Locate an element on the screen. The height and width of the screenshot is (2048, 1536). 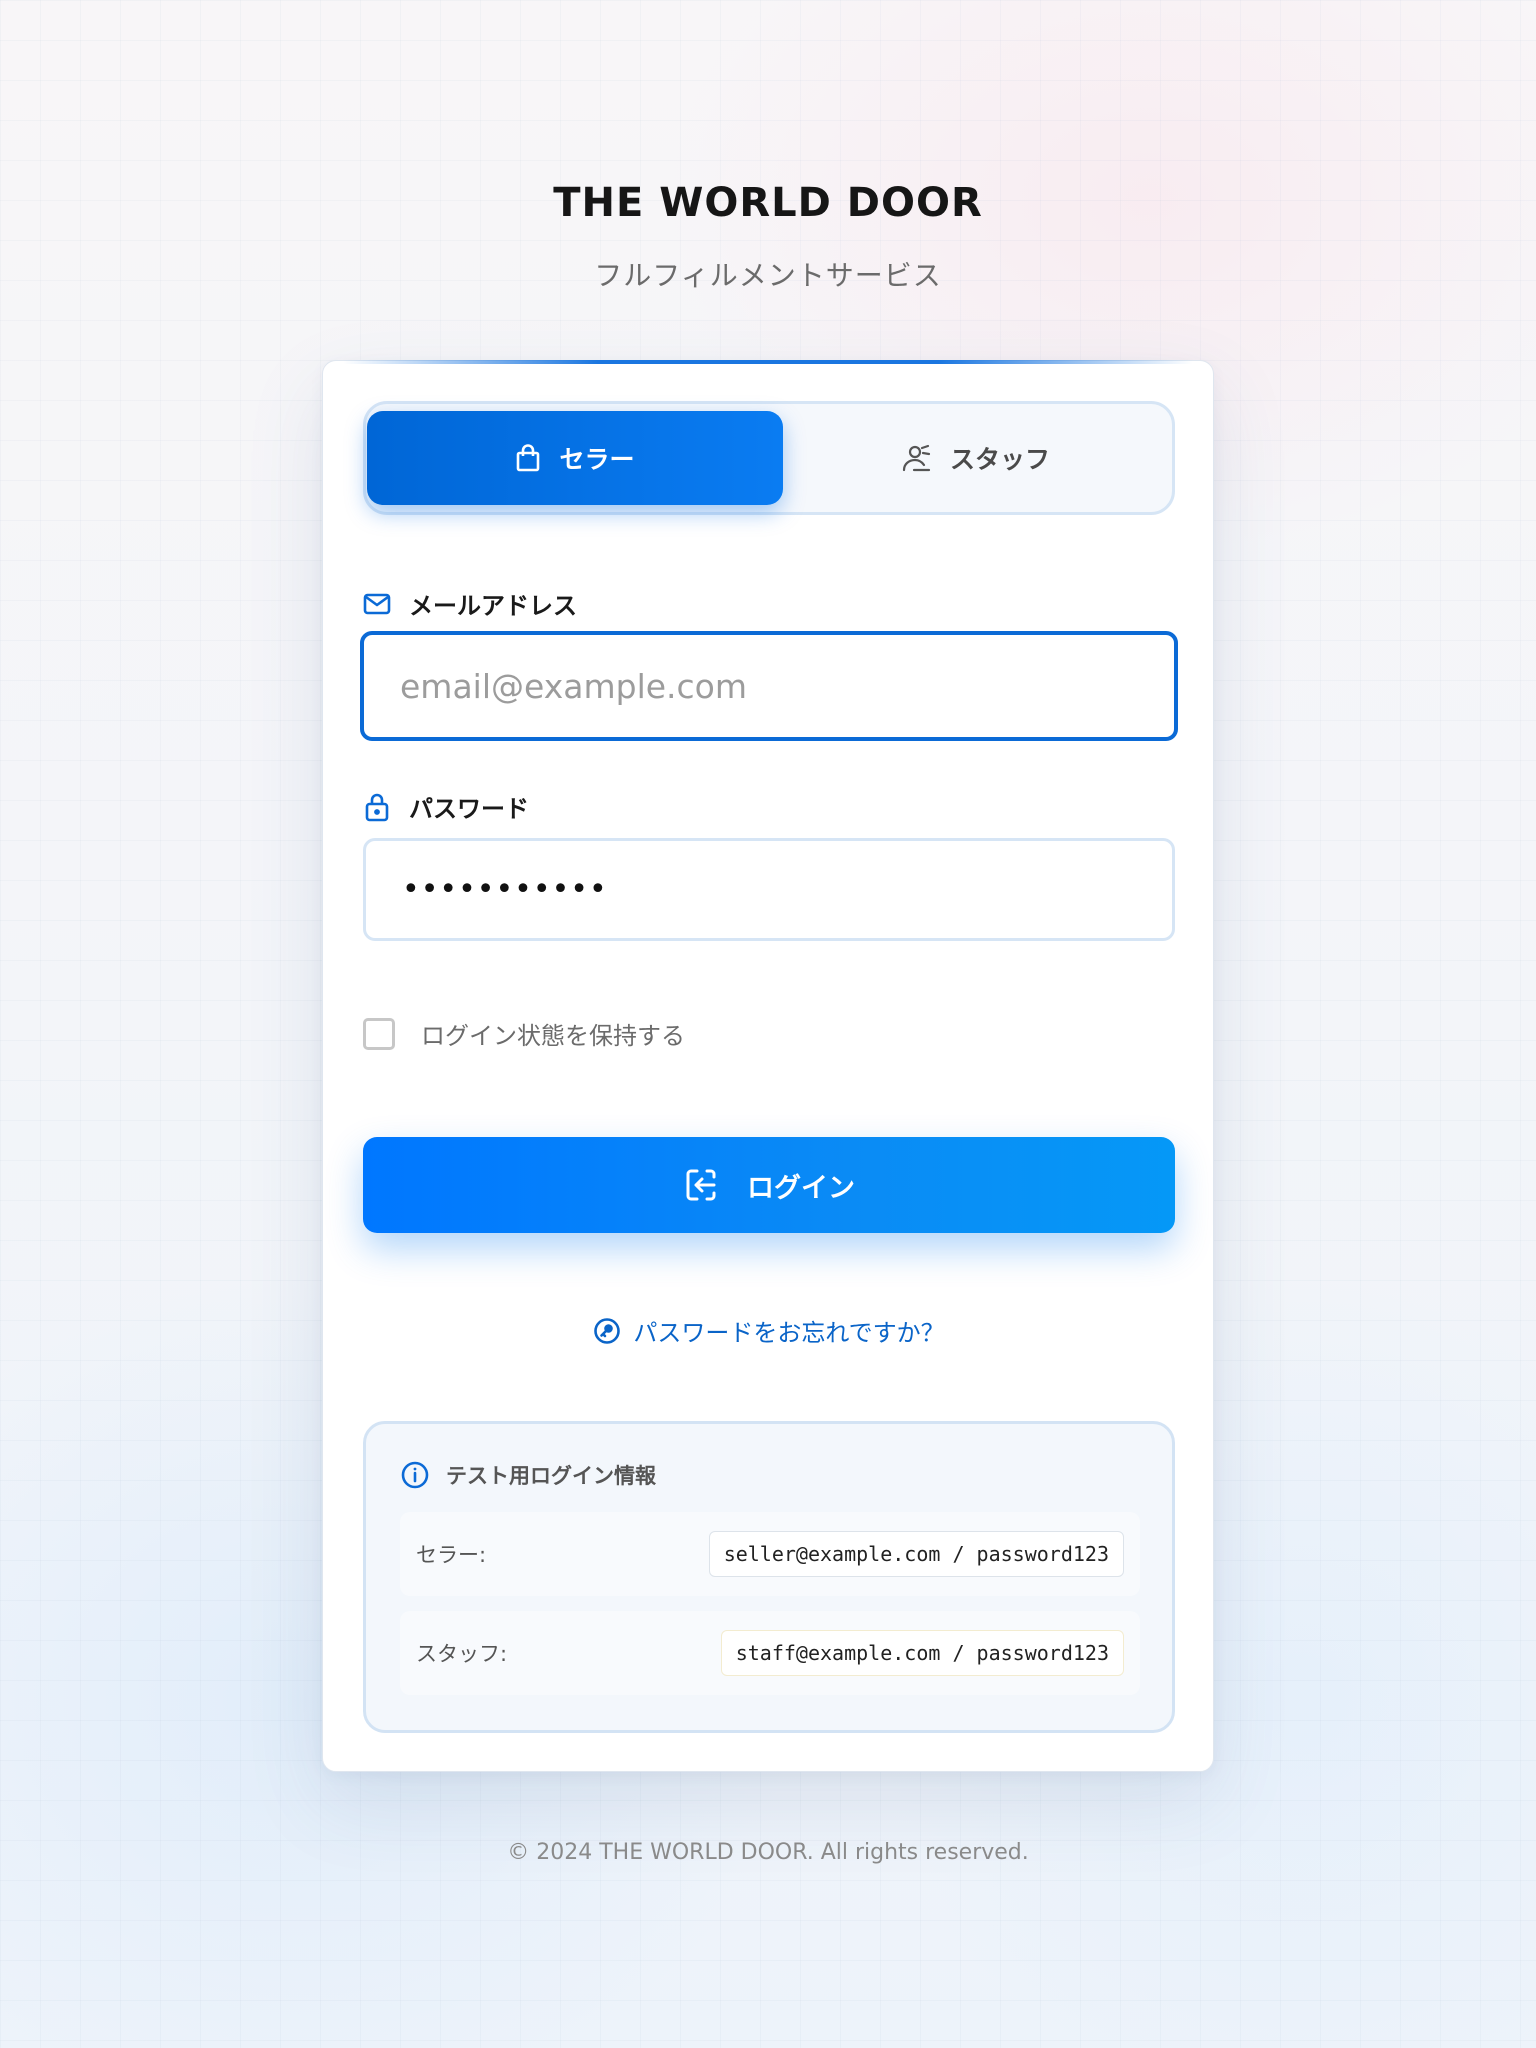
credential-row-staff: スタッフ: staff@example.com / password123 is located at coordinates (770, 1653).